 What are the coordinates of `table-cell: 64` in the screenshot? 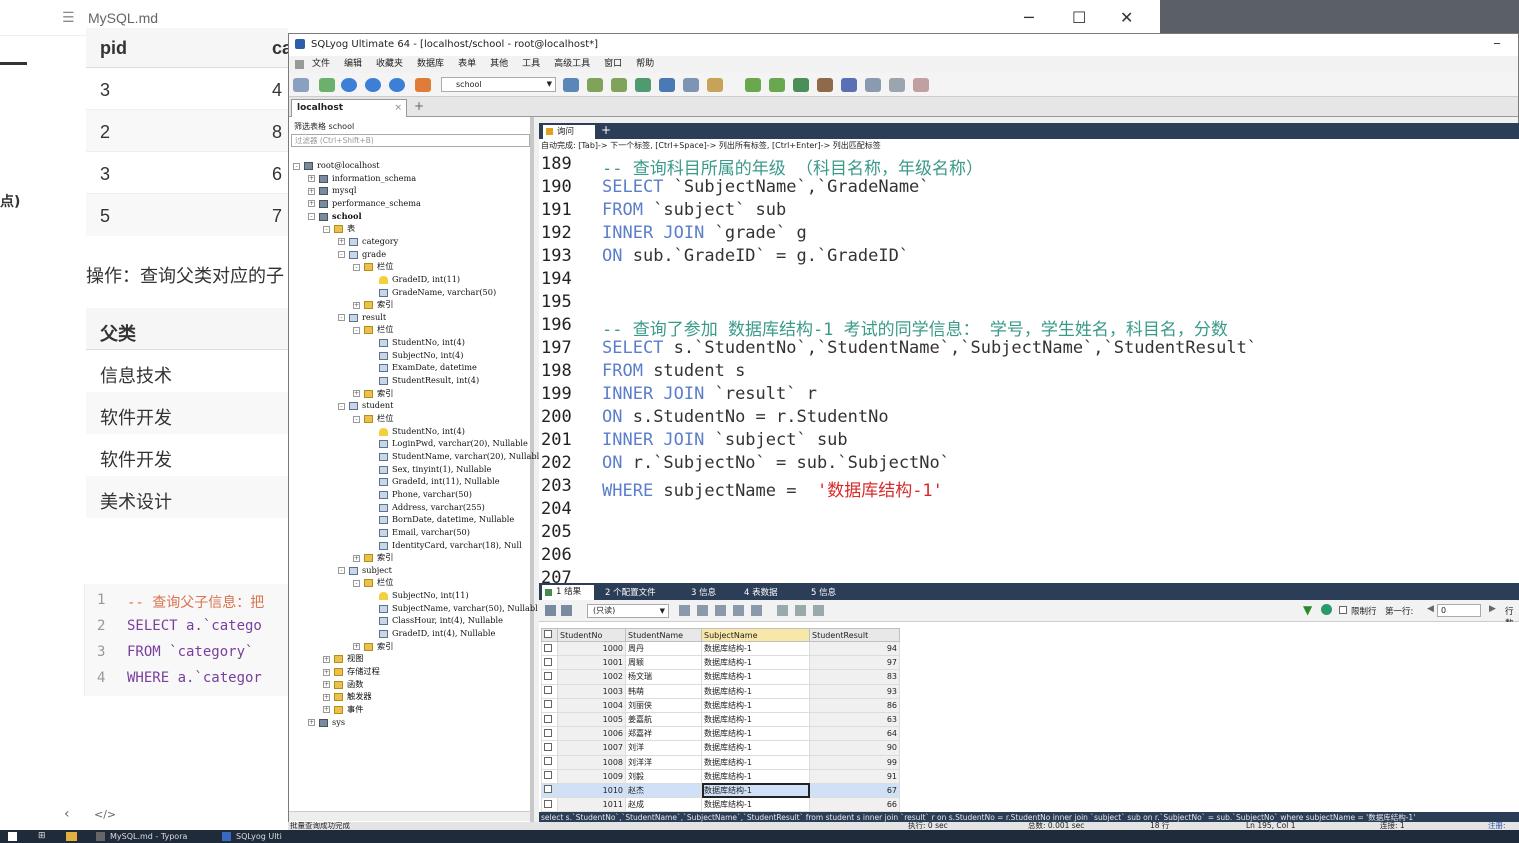 It's located at (854, 734).